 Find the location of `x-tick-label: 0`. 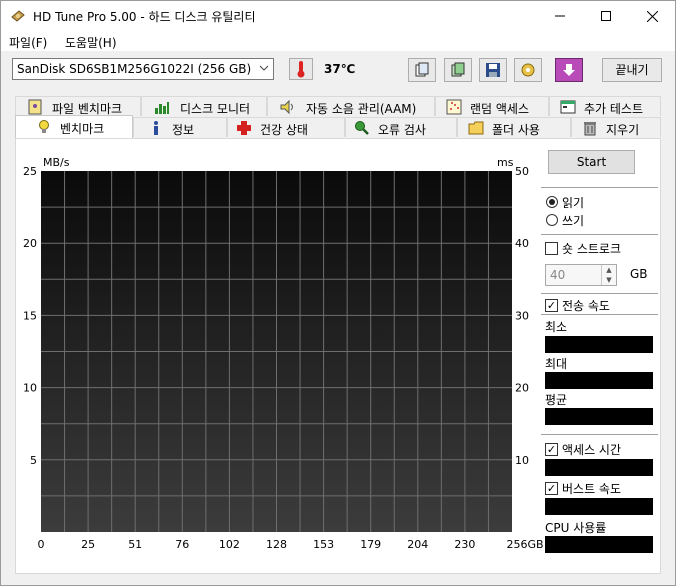

x-tick-label: 0 is located at coordinates (41, 544).